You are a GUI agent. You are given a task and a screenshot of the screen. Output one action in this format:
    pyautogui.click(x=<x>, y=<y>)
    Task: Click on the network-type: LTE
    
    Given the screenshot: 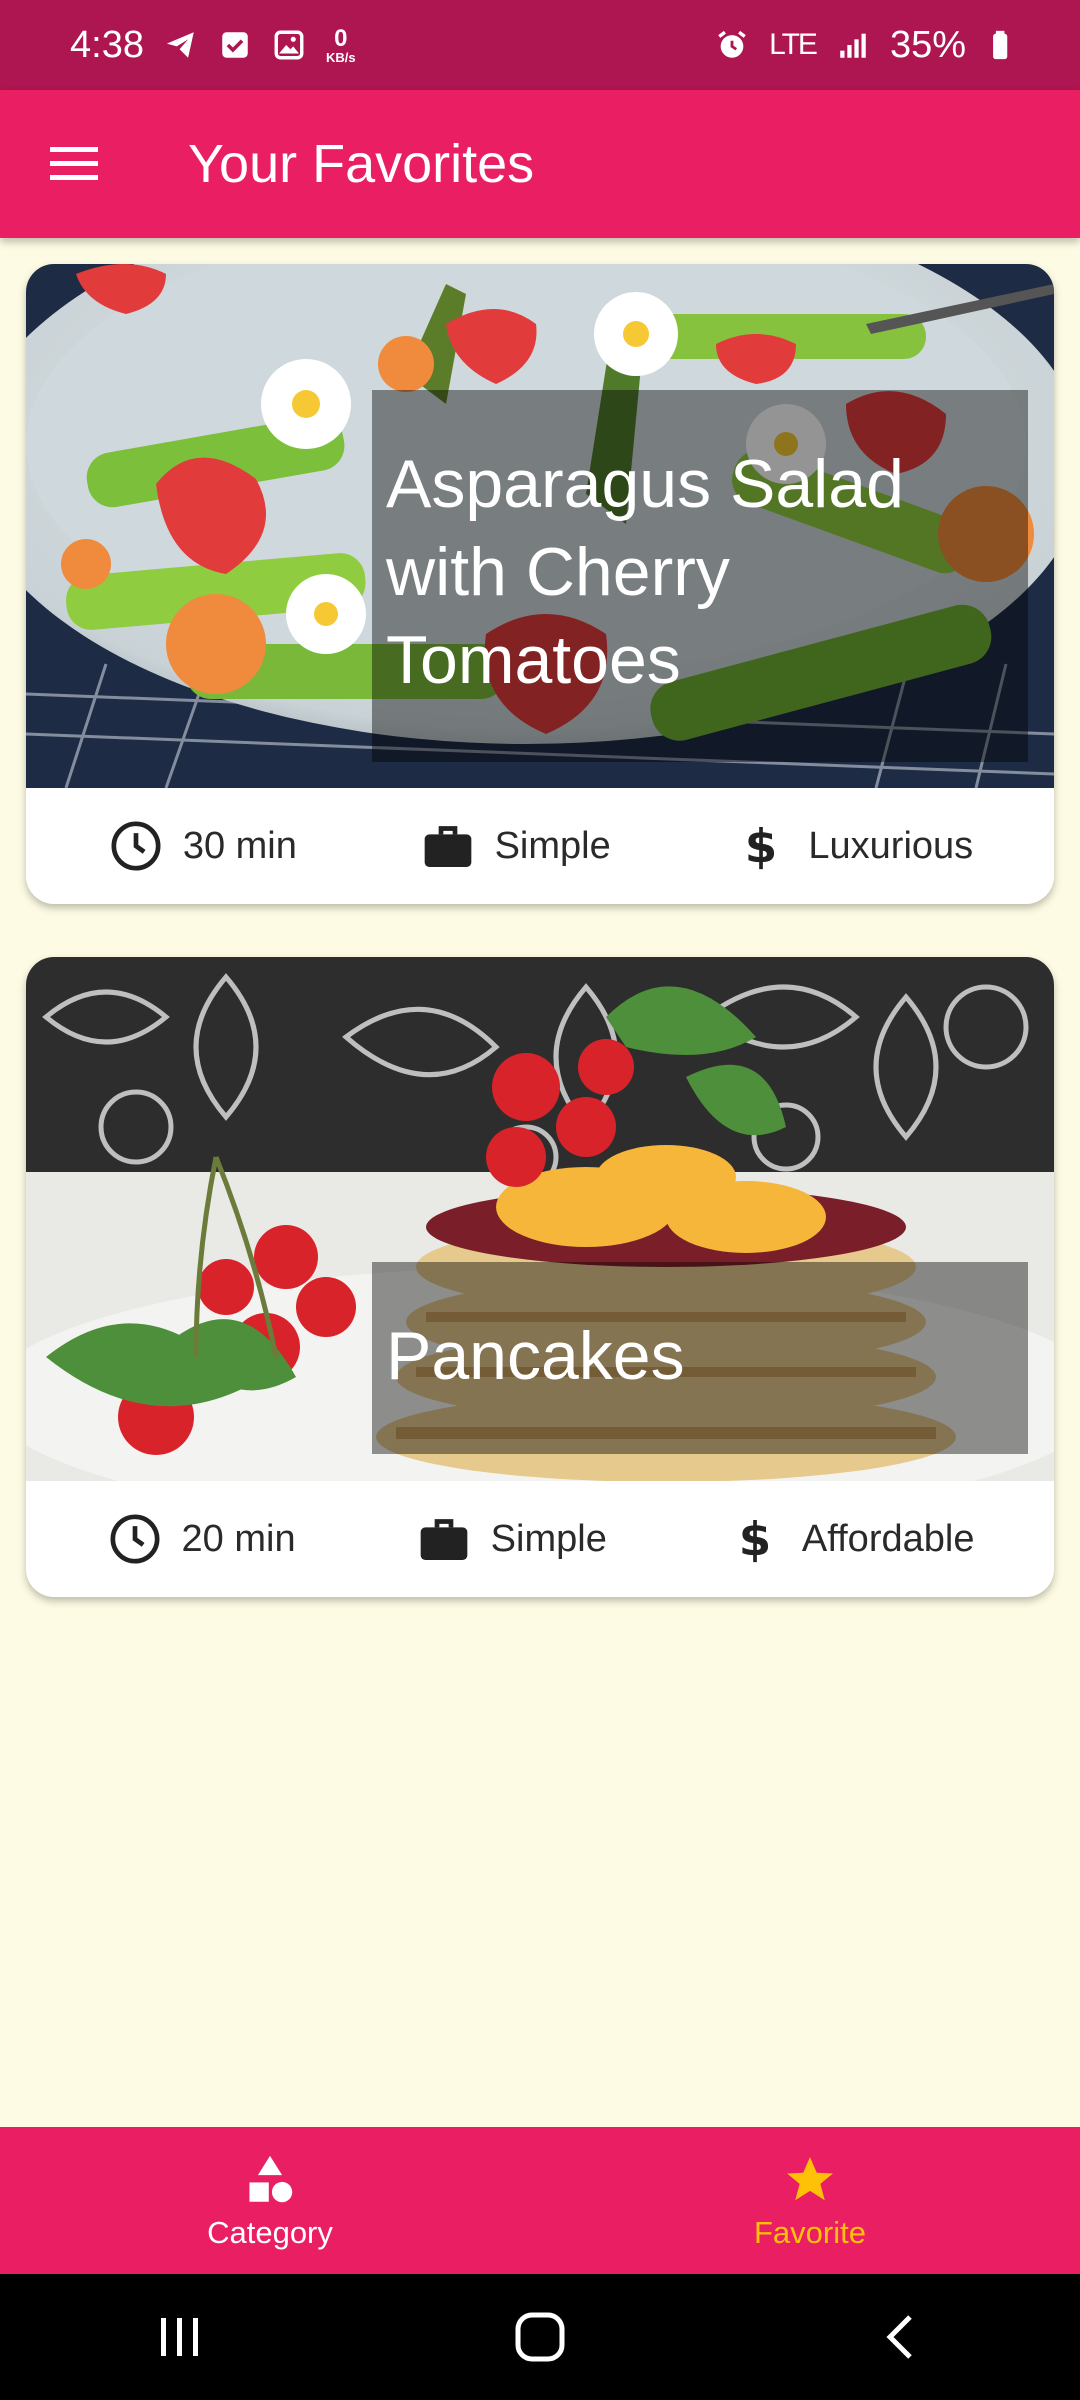 What is the action you would take?
    pyautogui.click(x=793, y=44)
    